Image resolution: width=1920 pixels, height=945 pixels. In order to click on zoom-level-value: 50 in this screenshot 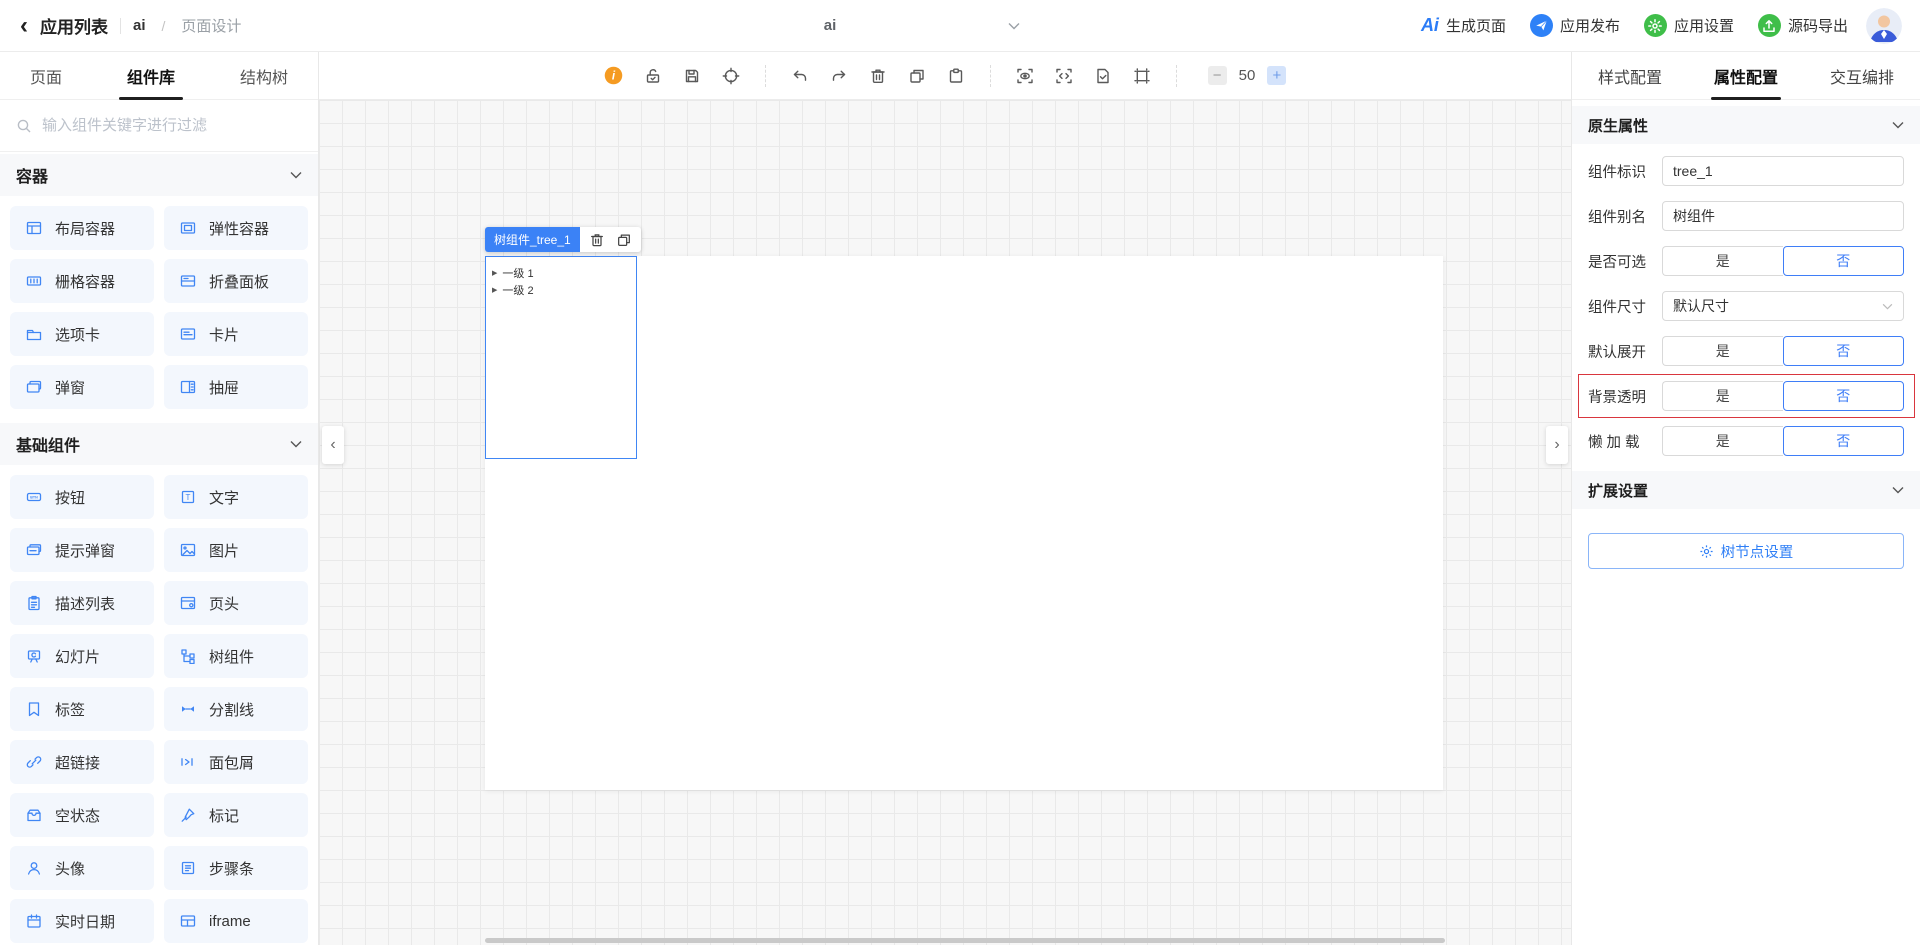, I will do `click(1247, 75)`.